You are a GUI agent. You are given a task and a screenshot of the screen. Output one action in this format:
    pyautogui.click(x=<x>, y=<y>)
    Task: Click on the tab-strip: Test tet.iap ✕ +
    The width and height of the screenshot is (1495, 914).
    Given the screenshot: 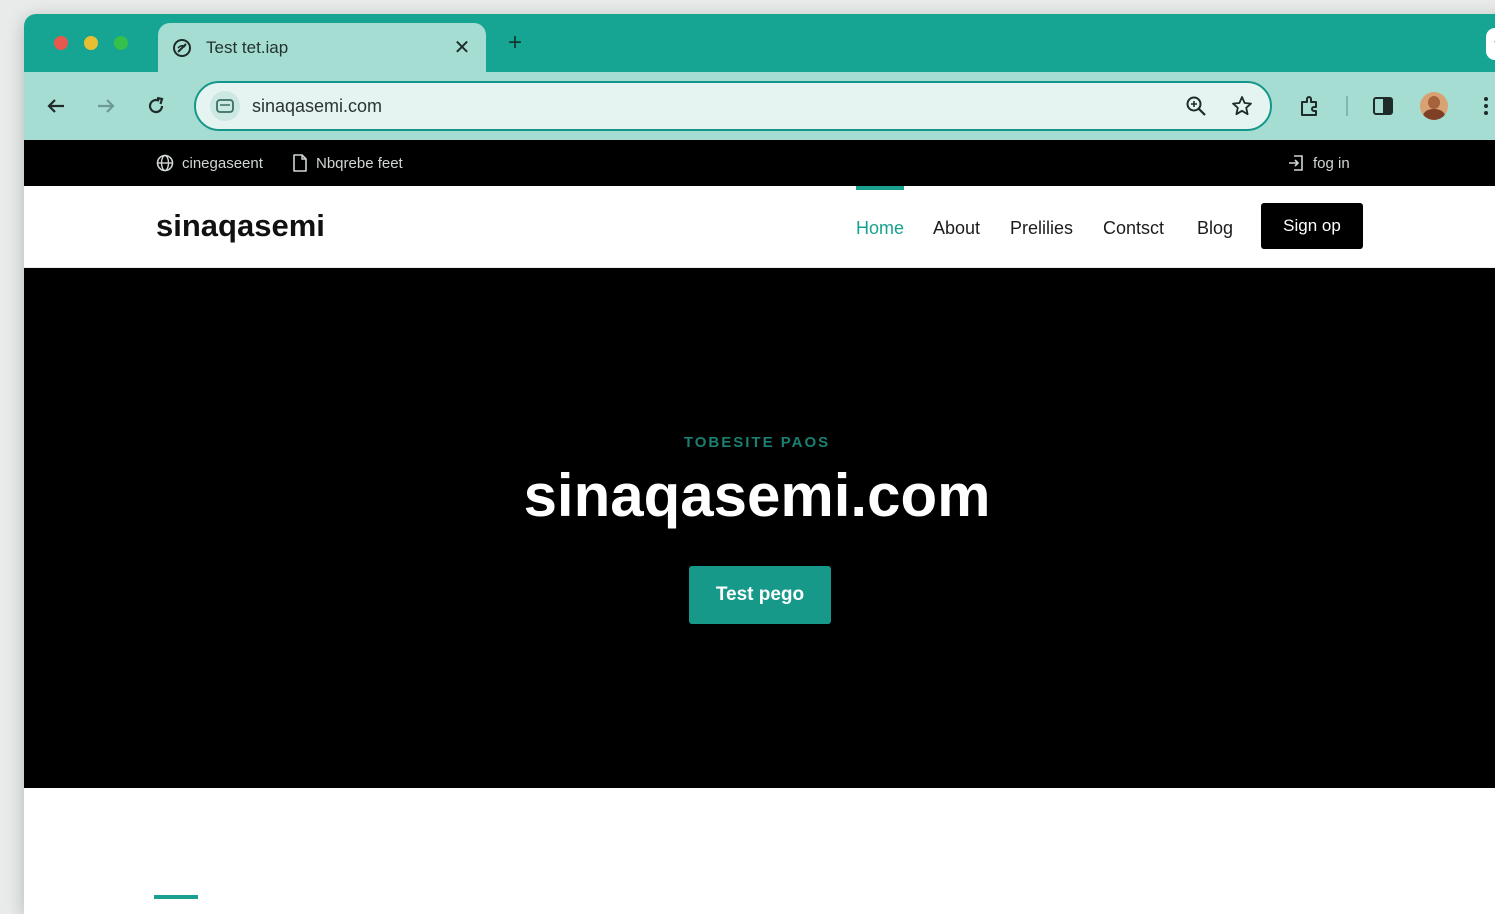 What is the action you would take?
    pyautogui.click(x=759, y=43)
    